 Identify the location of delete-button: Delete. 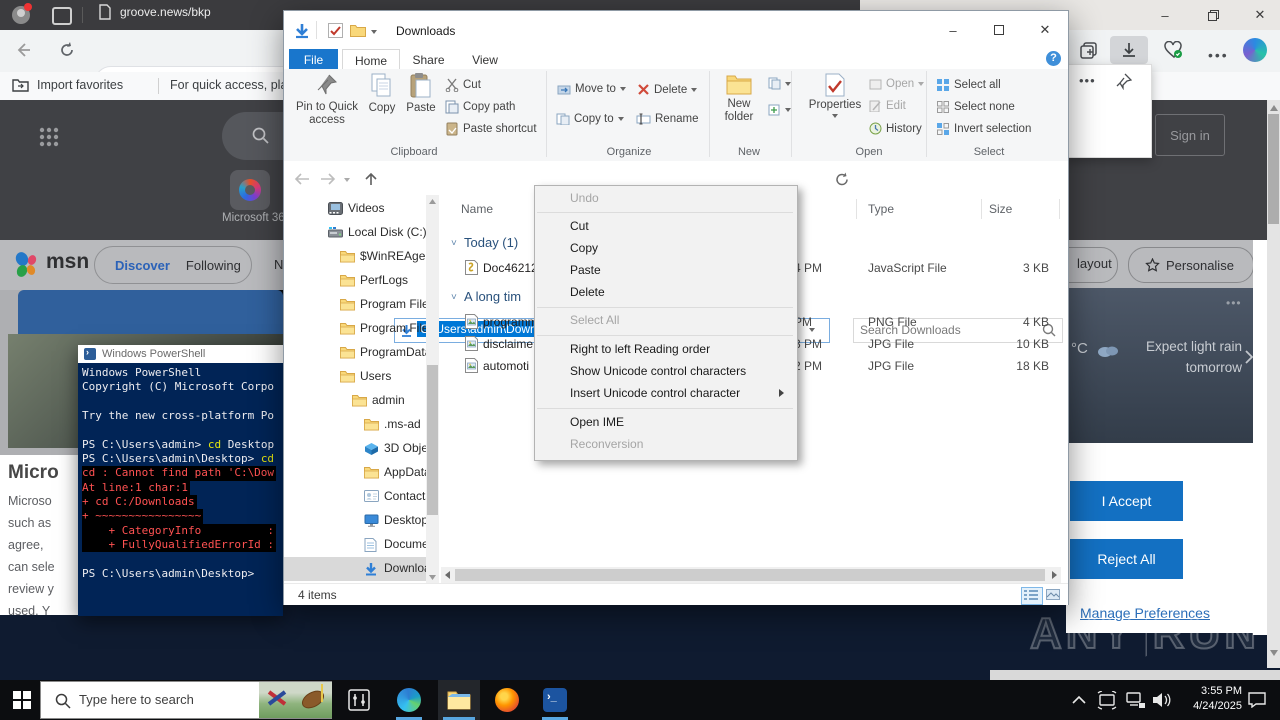
(667, 89).